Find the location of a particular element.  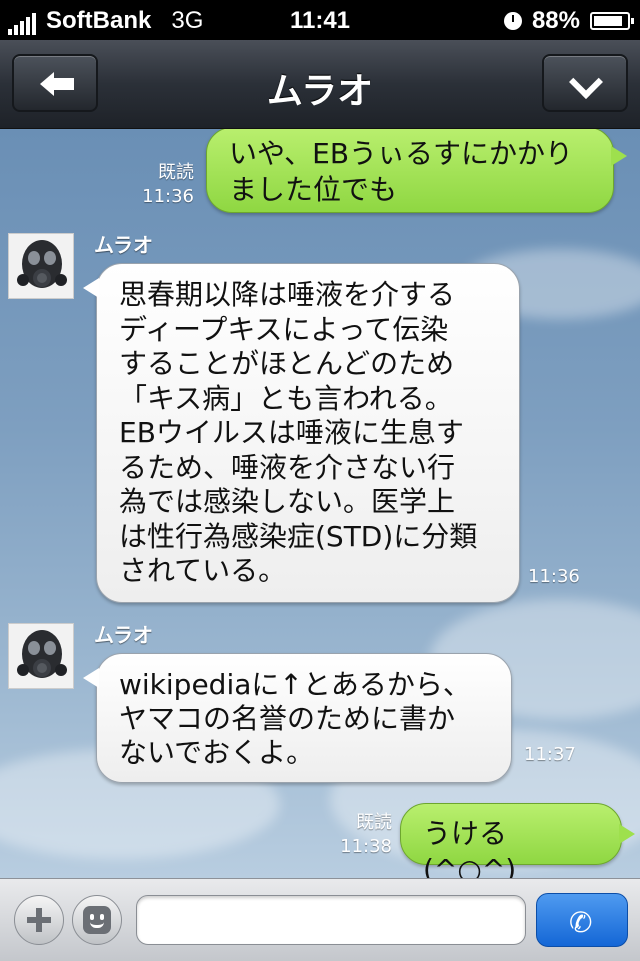

message-time: 11:37 is located at coordinates (550, 754).